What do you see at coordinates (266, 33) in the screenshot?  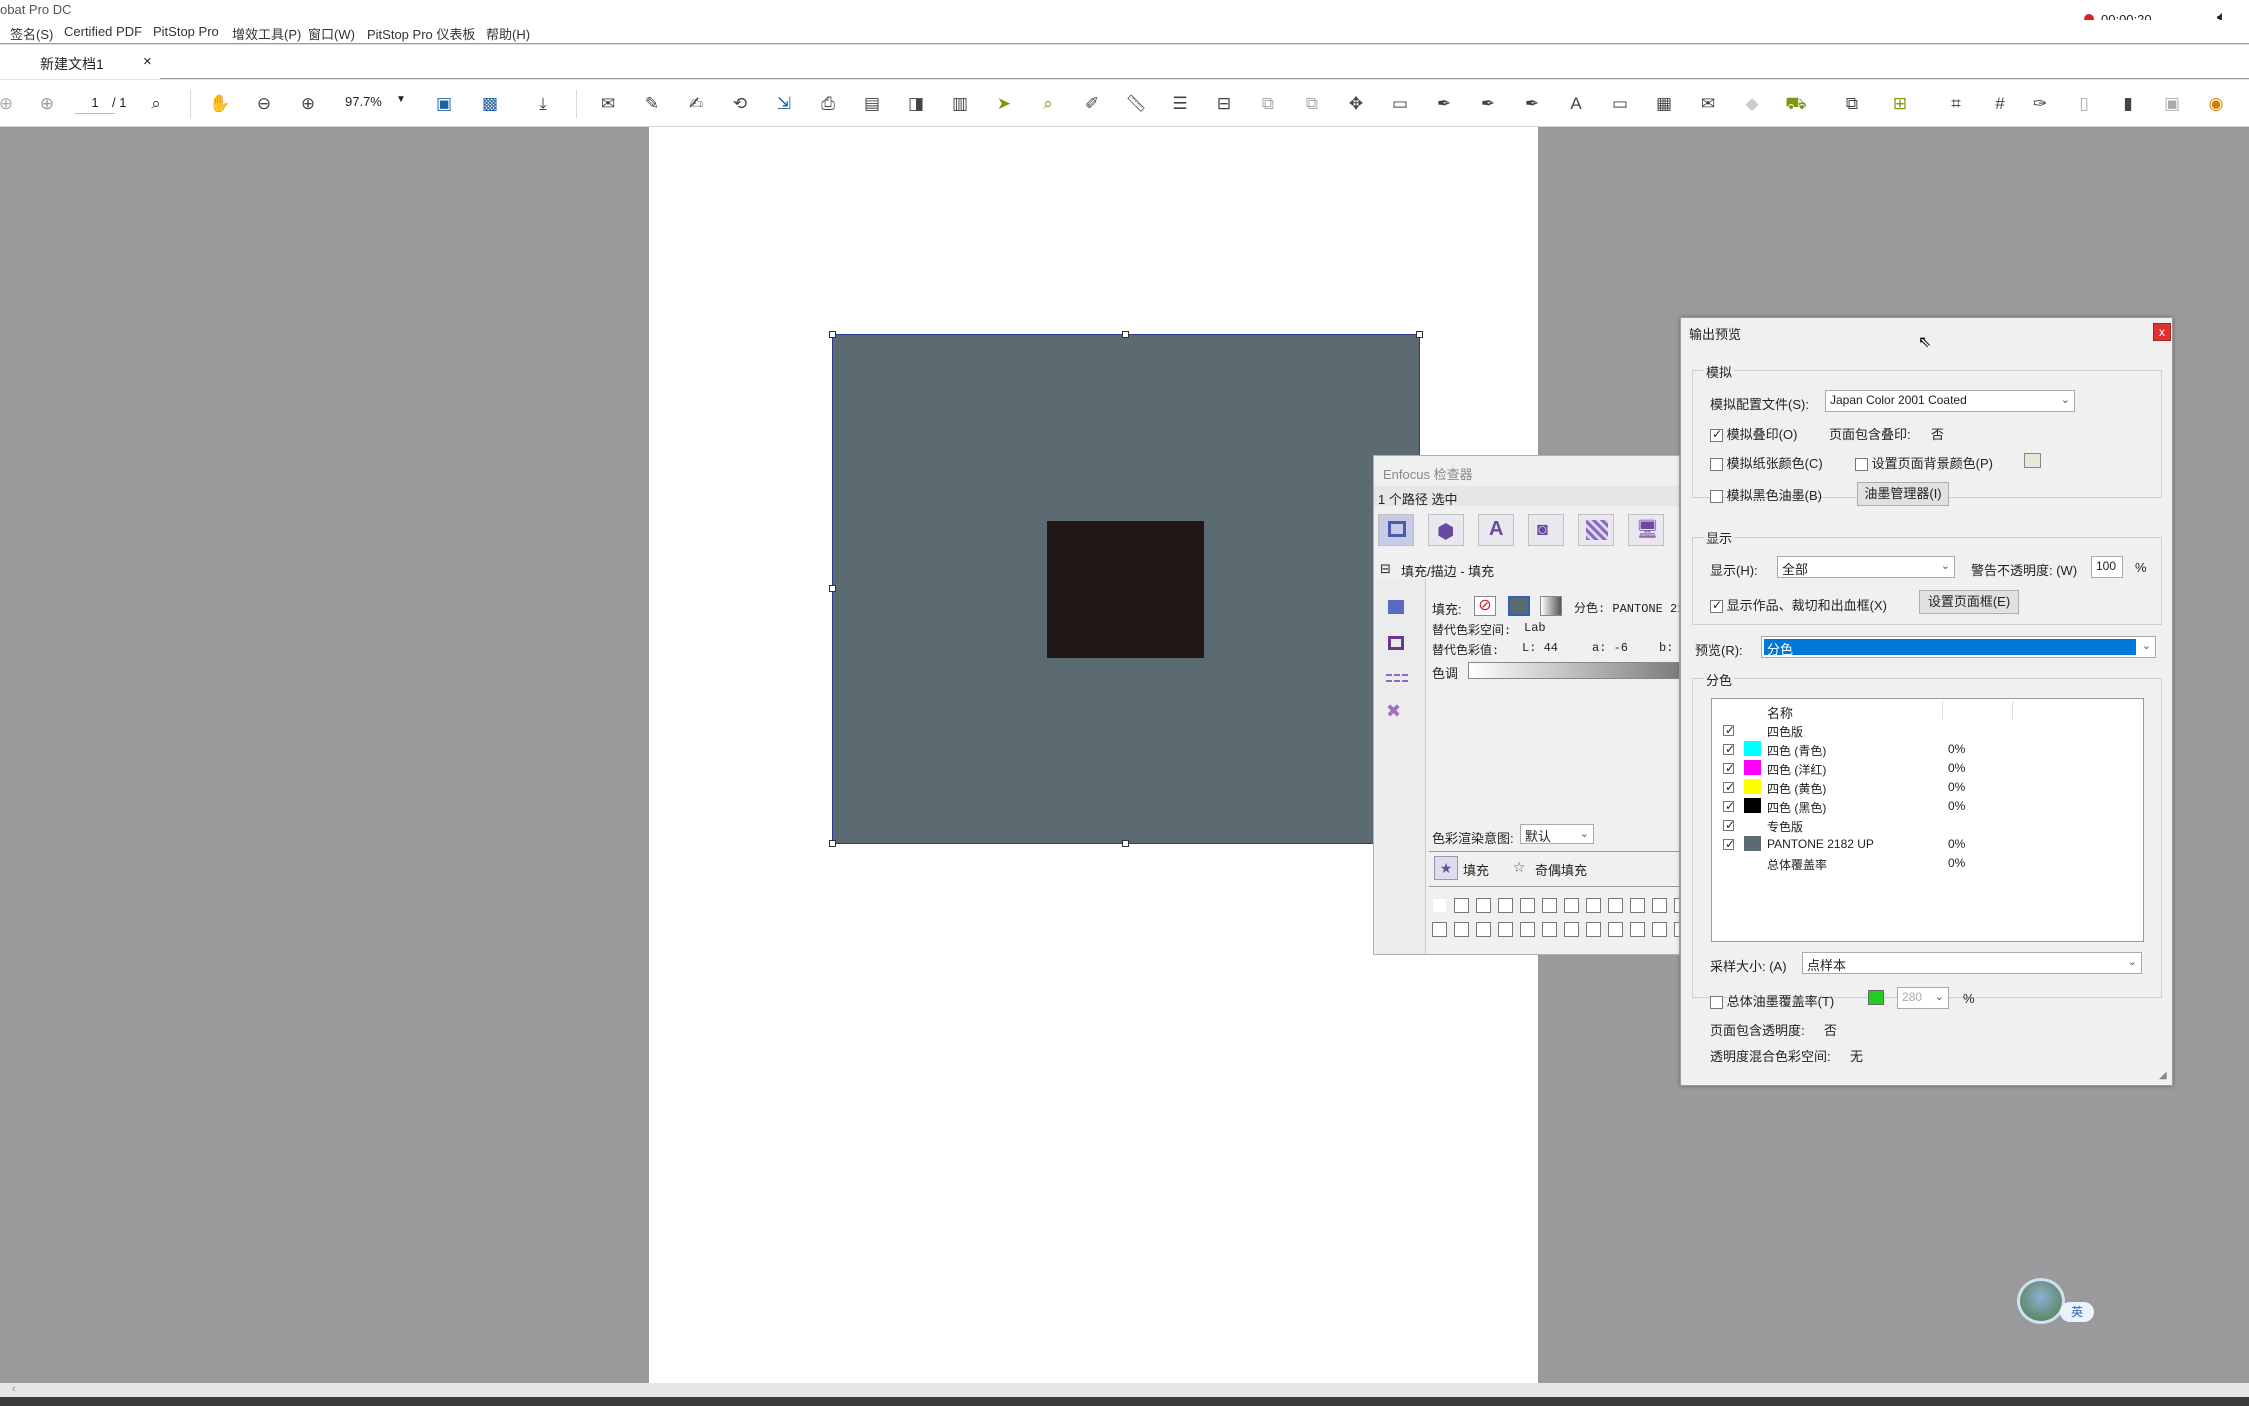 I see `menu-plugins: 增效工具(P)` at bounding box center [266, 33].